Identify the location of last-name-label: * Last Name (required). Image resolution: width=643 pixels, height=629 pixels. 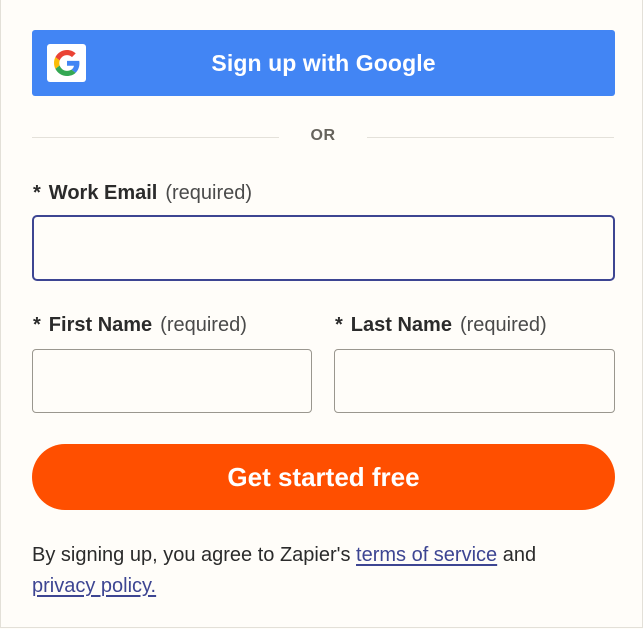
(441, 325).